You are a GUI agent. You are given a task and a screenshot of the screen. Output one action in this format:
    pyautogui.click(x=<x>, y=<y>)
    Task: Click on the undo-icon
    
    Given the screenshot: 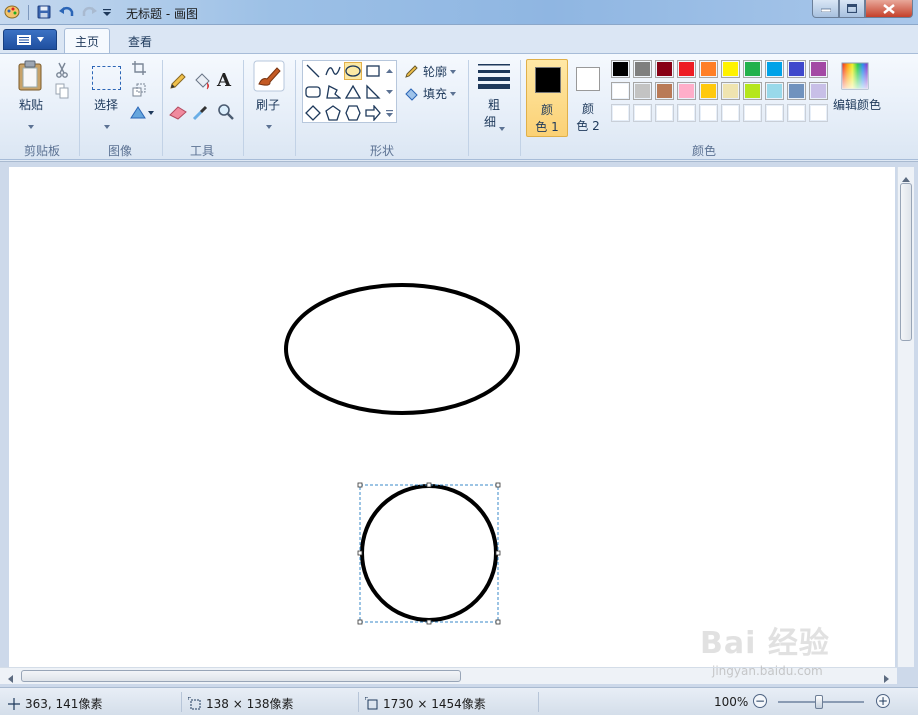 What is the action you would take?
    pyautogui.click(x=67, y=12)
    